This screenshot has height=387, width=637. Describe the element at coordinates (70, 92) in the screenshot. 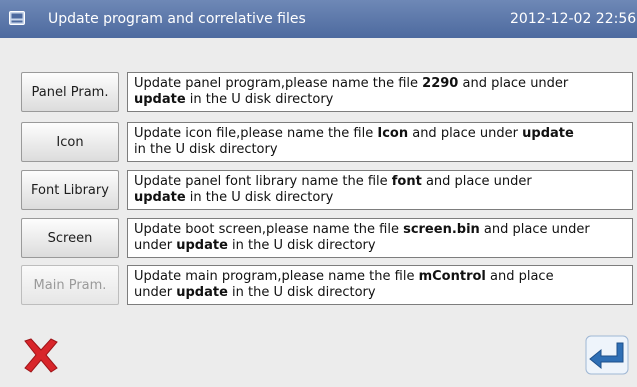

I see `panel-pram-button: Panel Pram.` at that location.